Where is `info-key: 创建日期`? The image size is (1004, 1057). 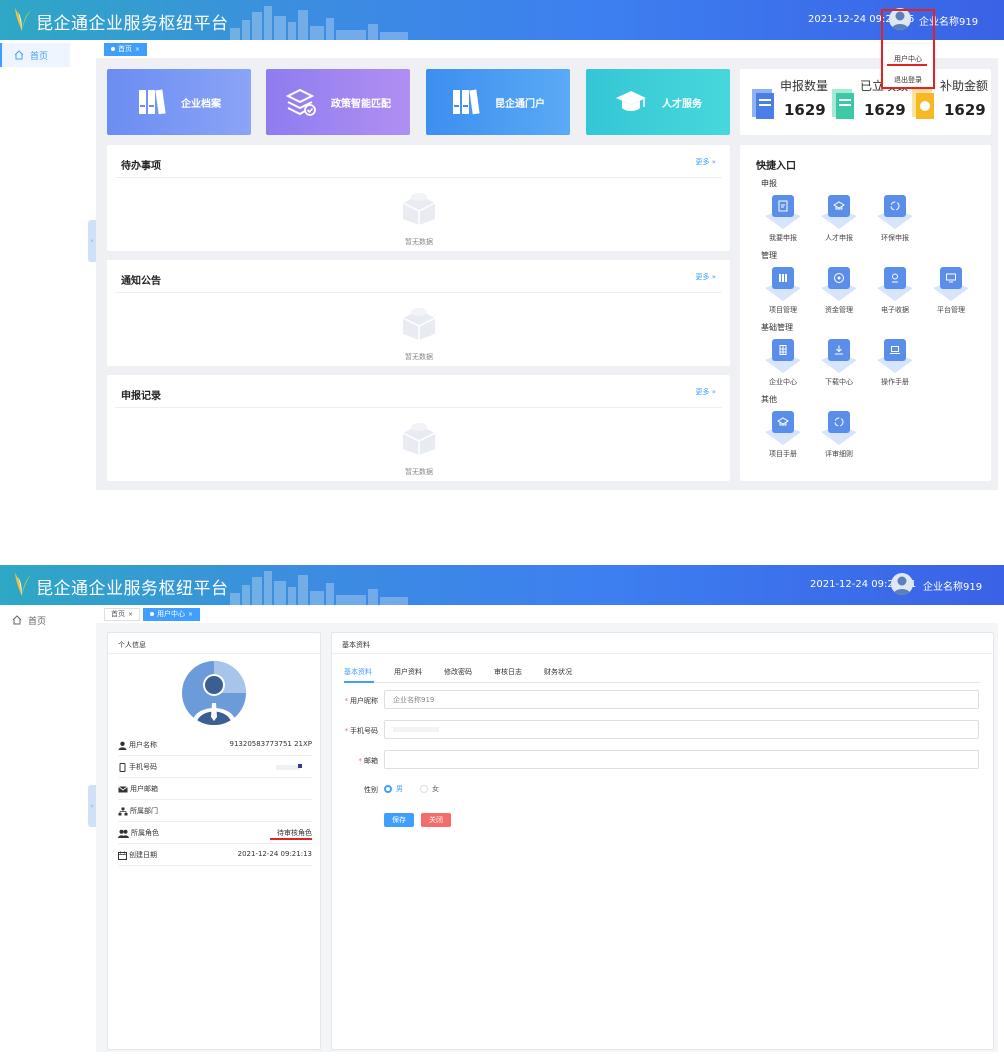
info-key: 创建日期 is located at coordinates (143, 855).